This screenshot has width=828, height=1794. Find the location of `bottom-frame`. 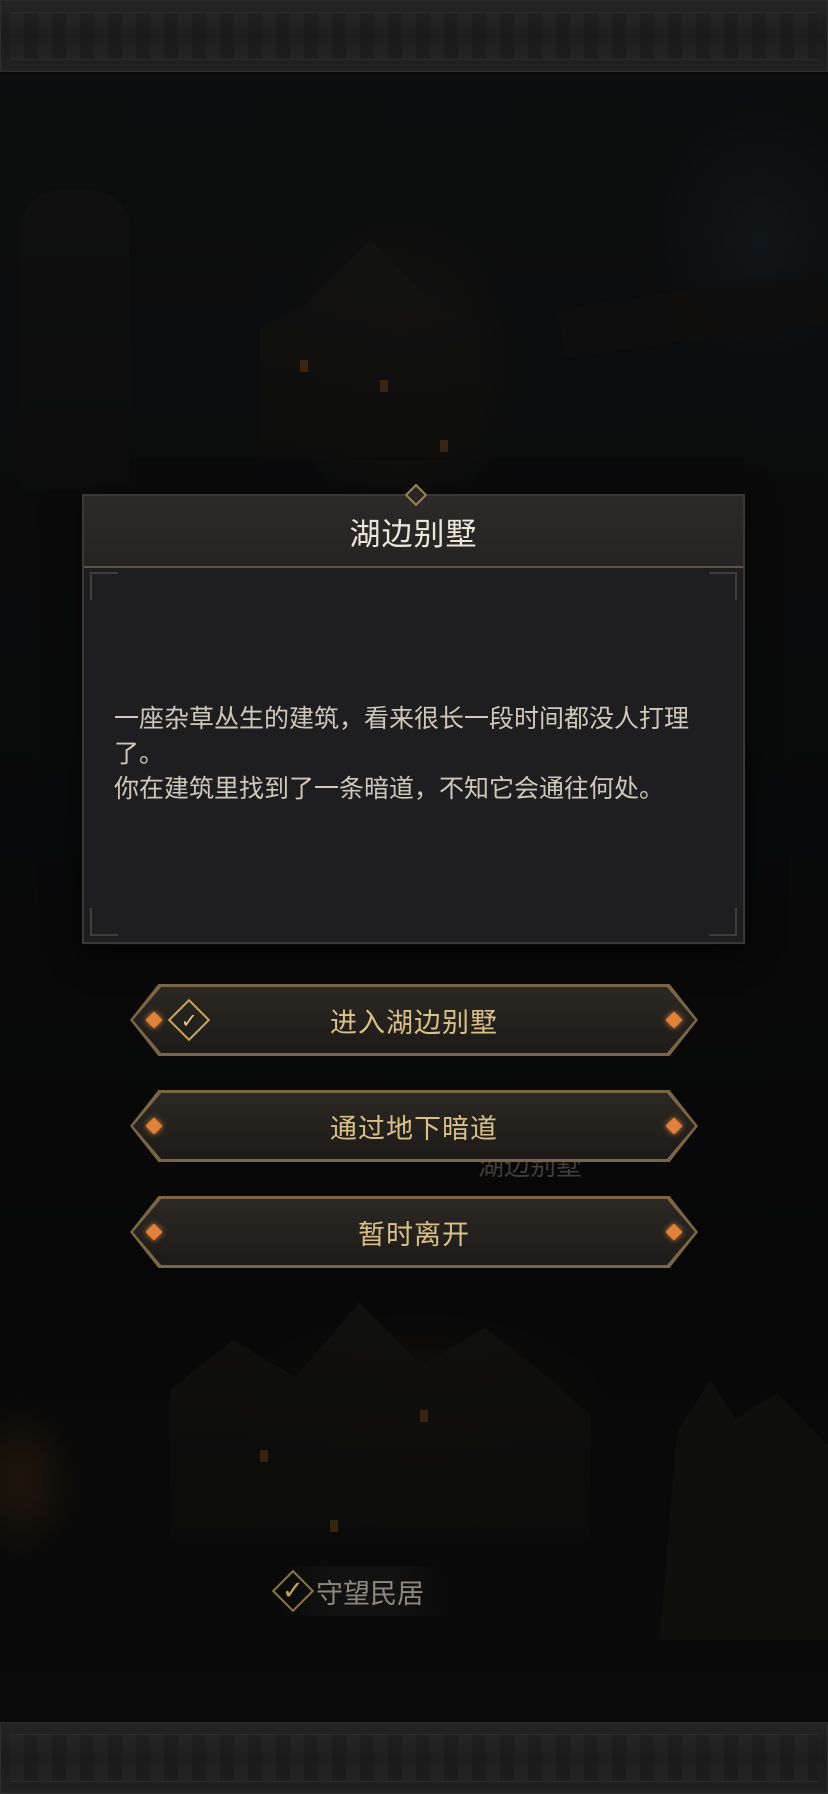

bottom-frame is located at coordinates (414, 1757).